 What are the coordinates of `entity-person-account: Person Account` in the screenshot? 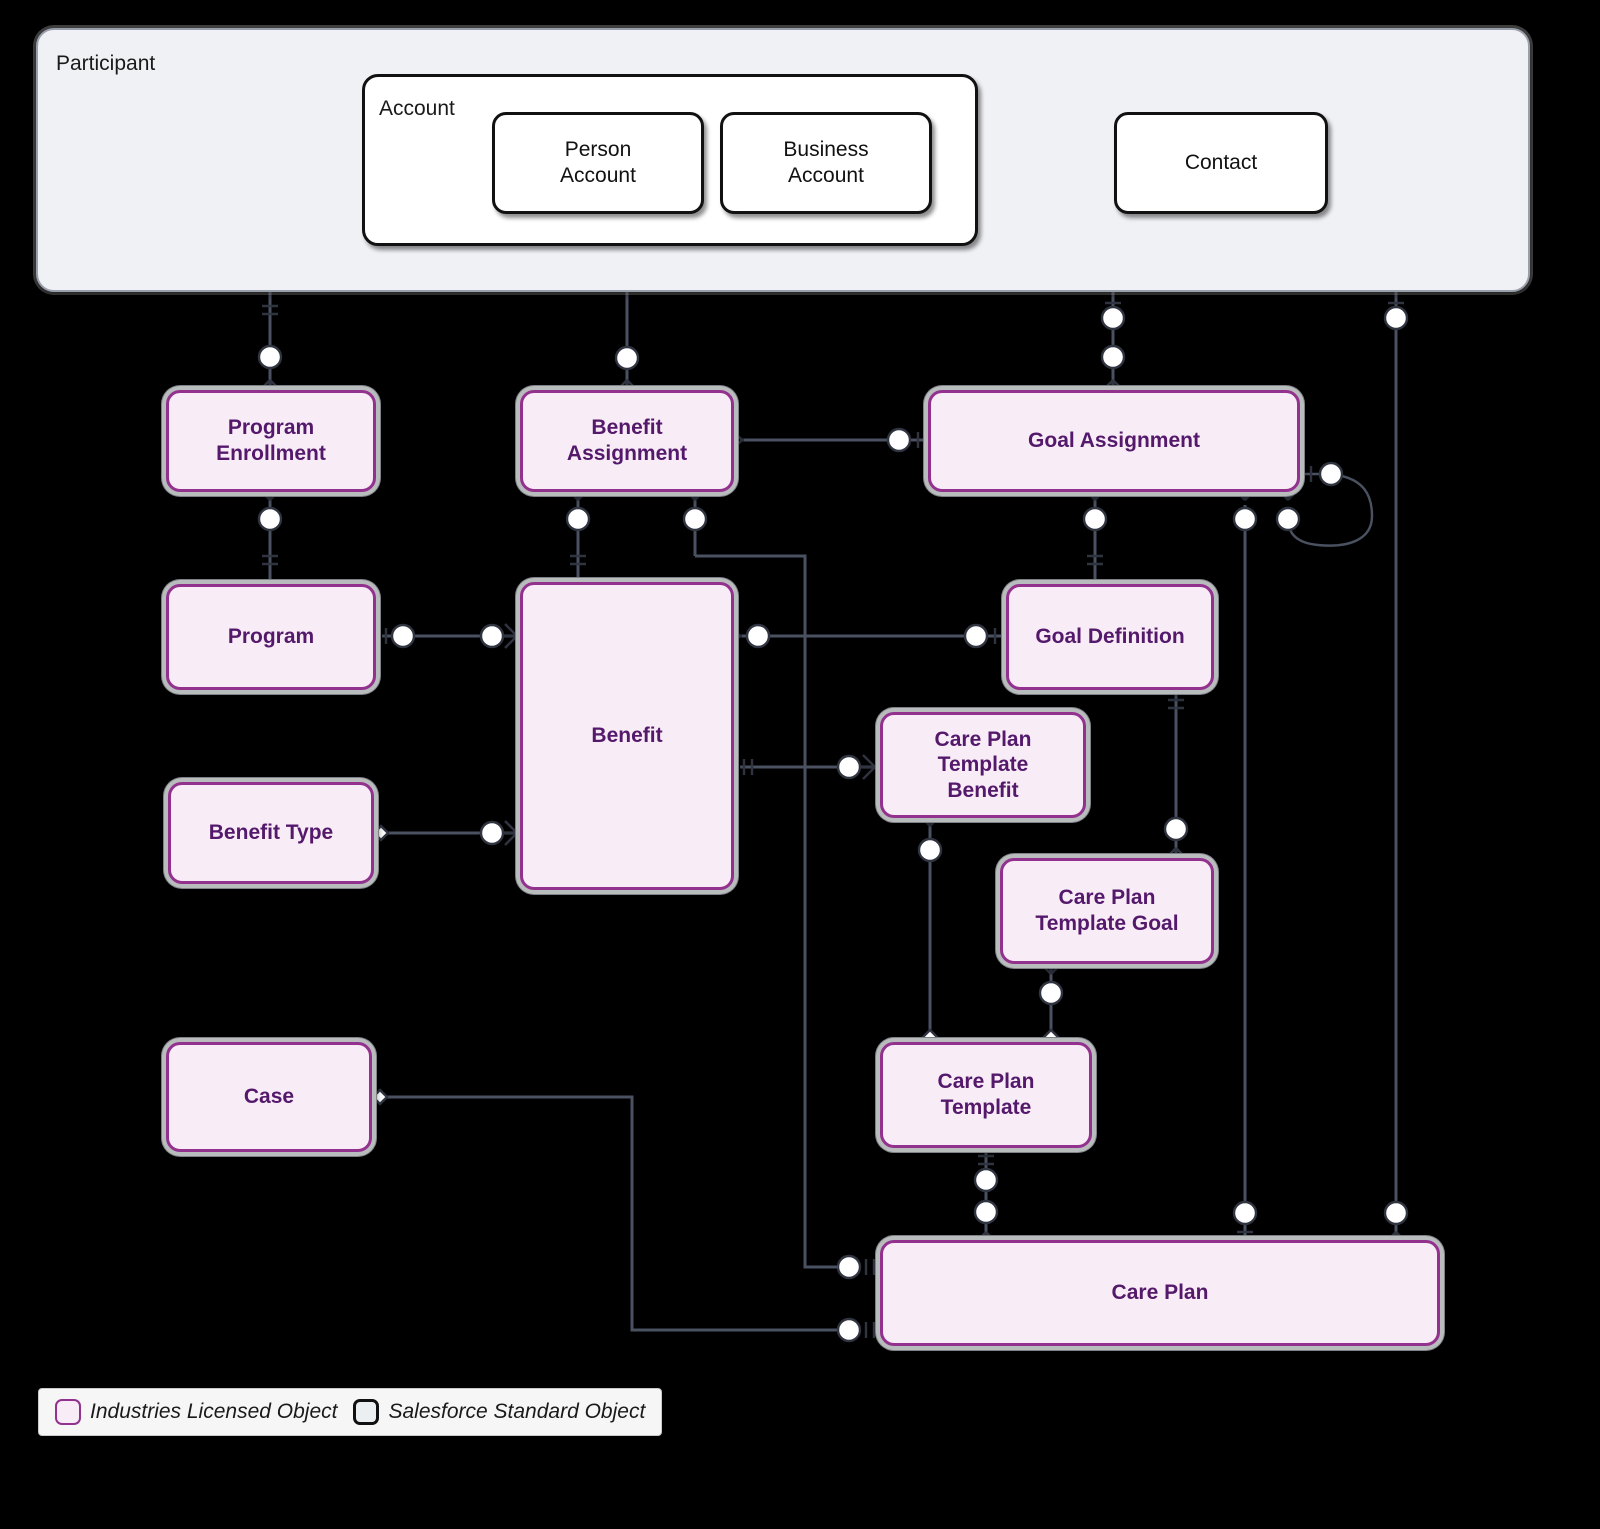 It's located at (598, 163).